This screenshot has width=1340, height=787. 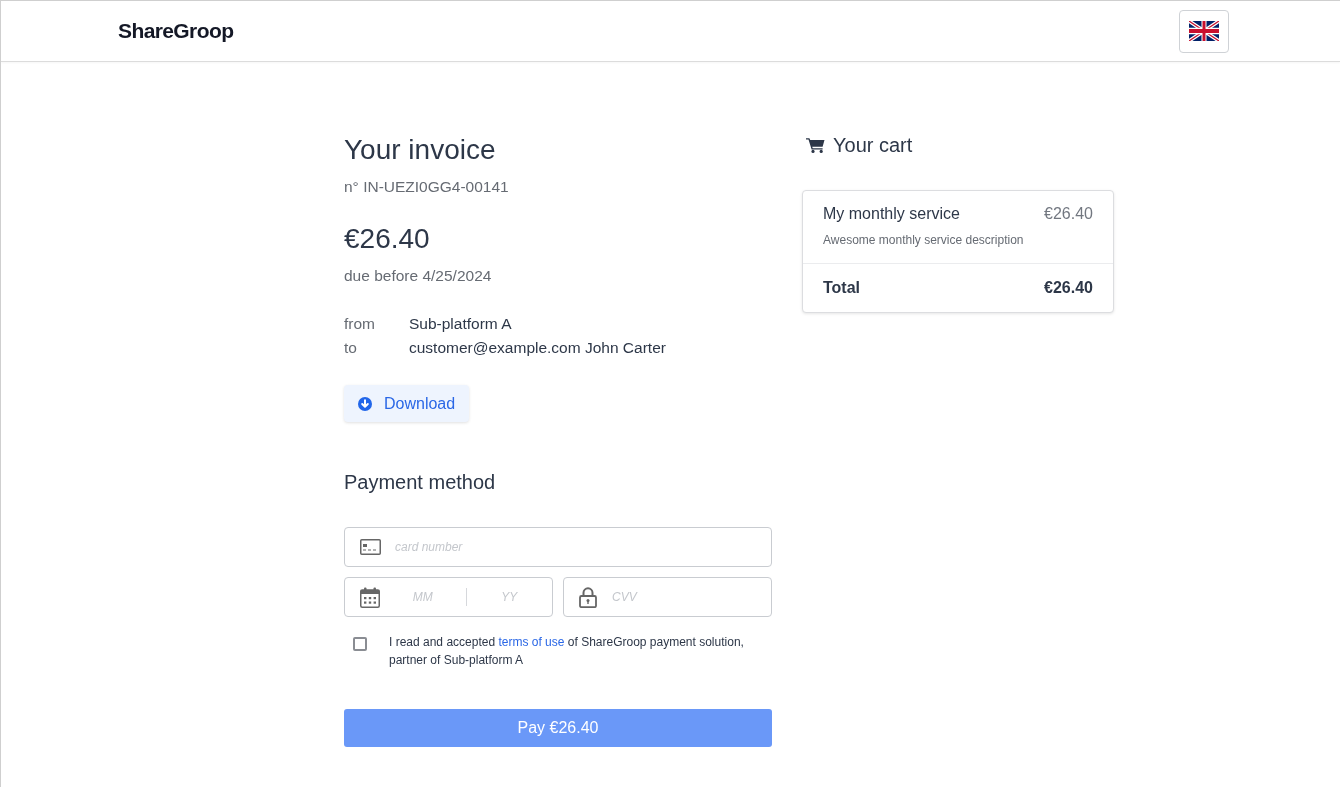 I want to click on invoice-title: Your invoice, so click(x=420, y=150).